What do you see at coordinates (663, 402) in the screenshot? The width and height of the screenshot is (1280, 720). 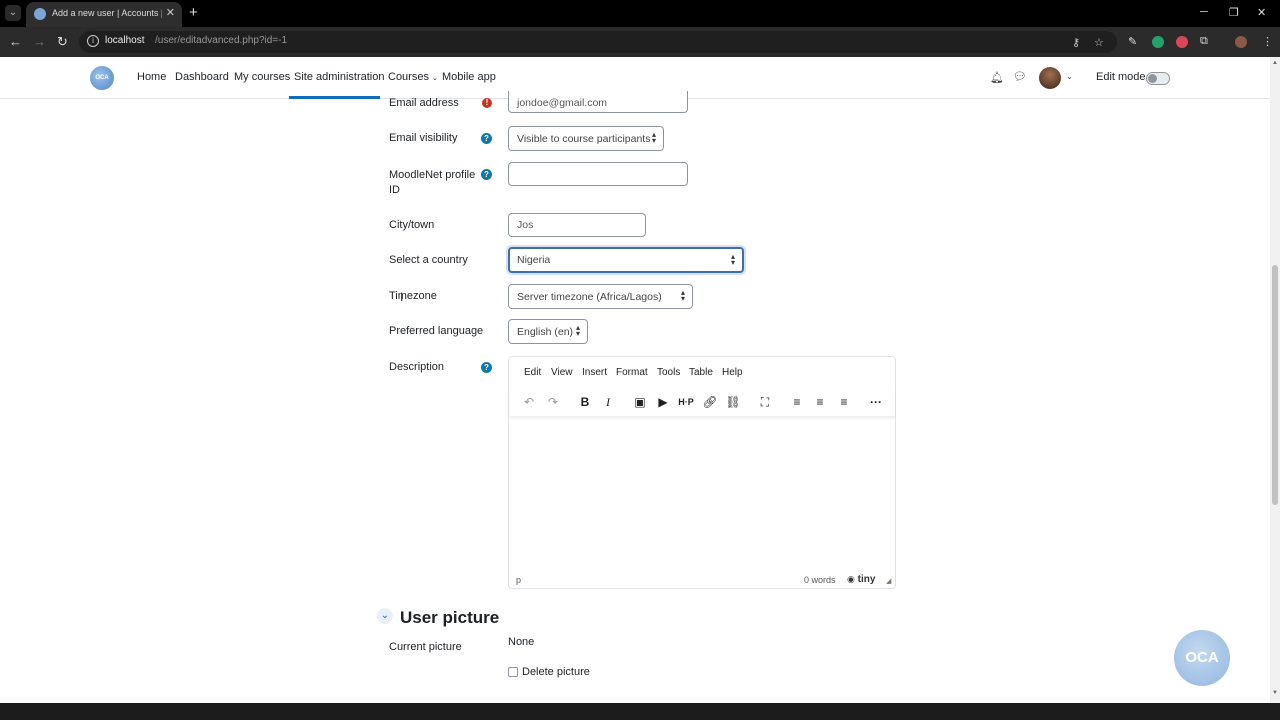 I see `media-icon: ▶` at bounding box center [663, 402].